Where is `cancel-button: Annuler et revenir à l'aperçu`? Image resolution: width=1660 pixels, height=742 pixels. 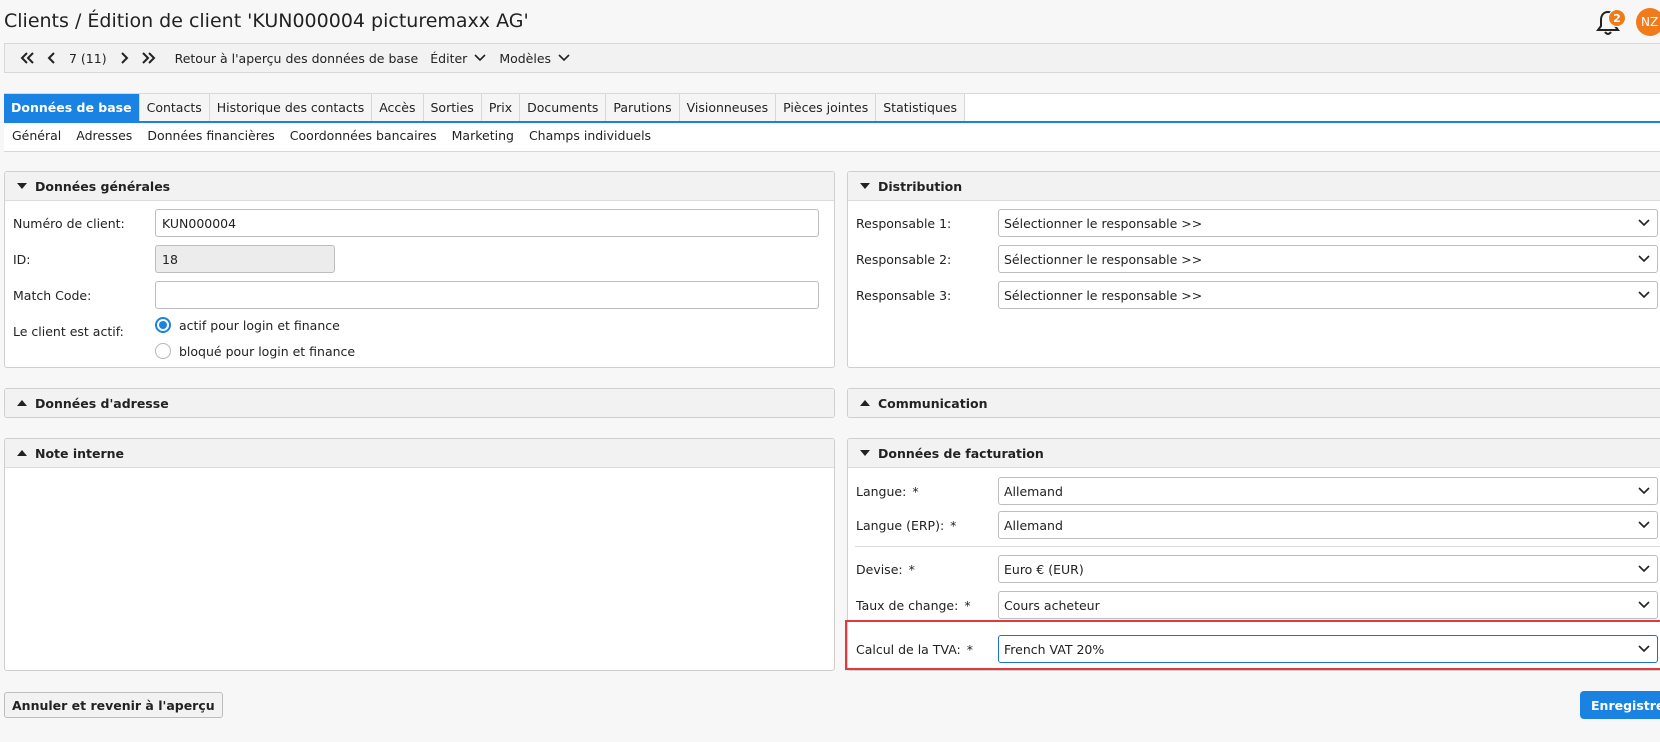 cancel-button: Annuler et revenir à l'aperçu is located at coordinates (113, 705).